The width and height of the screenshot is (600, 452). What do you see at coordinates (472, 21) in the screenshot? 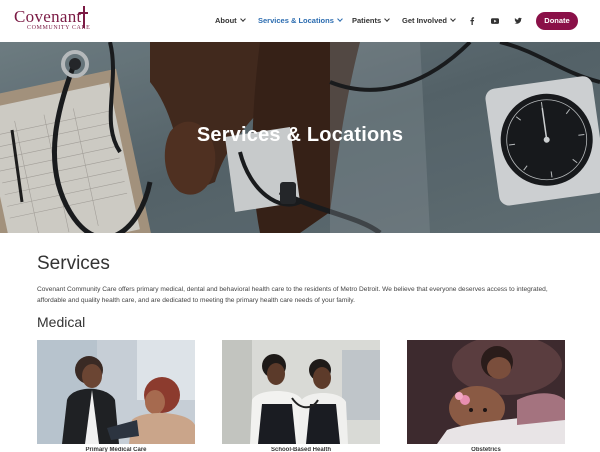
I see `facebook-icon` at bounding box center [472, 21].